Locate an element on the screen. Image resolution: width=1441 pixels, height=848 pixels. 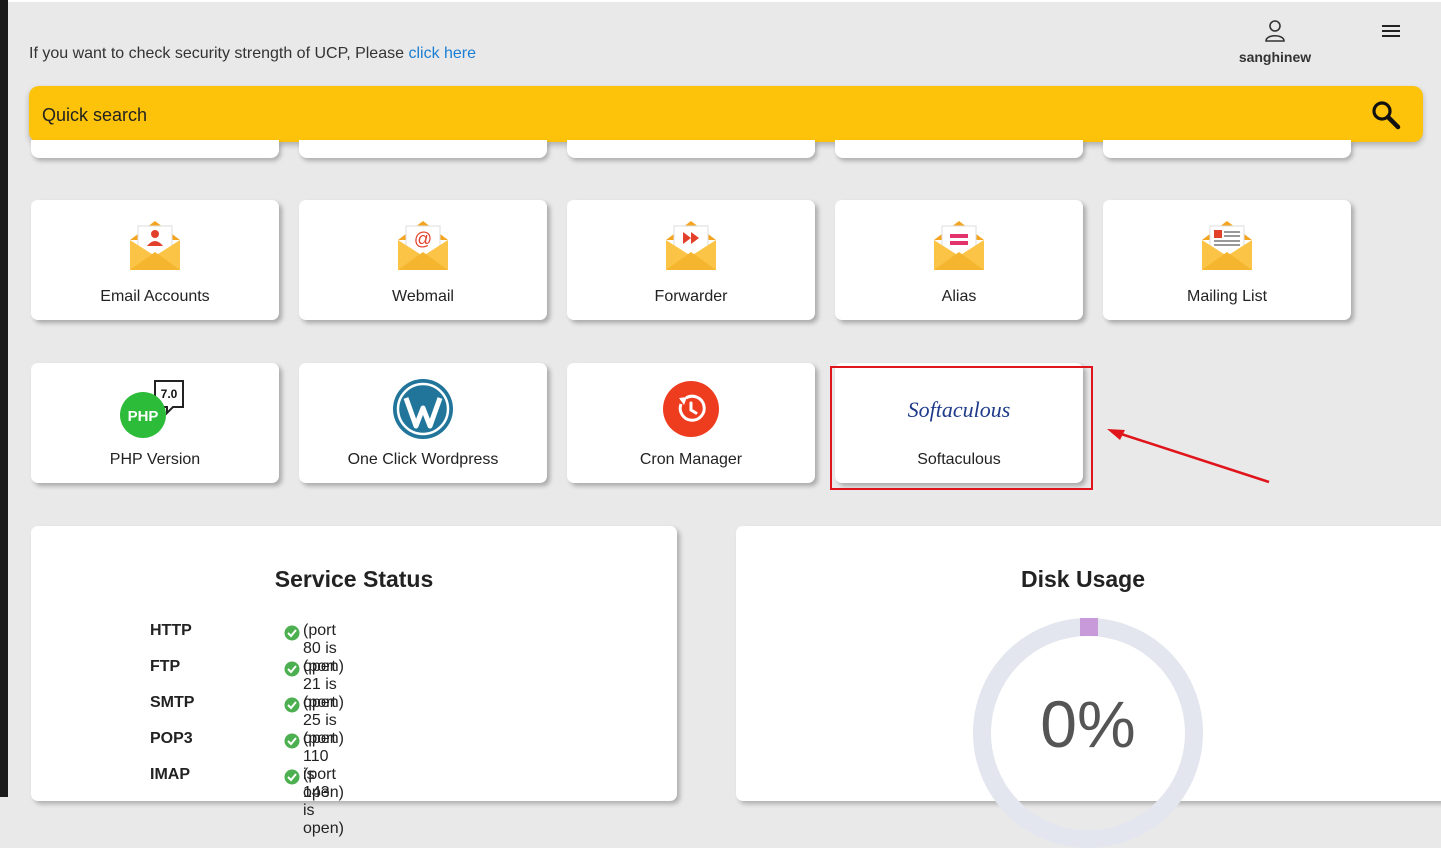
quick-search-input is located at coordinates (692, 115).